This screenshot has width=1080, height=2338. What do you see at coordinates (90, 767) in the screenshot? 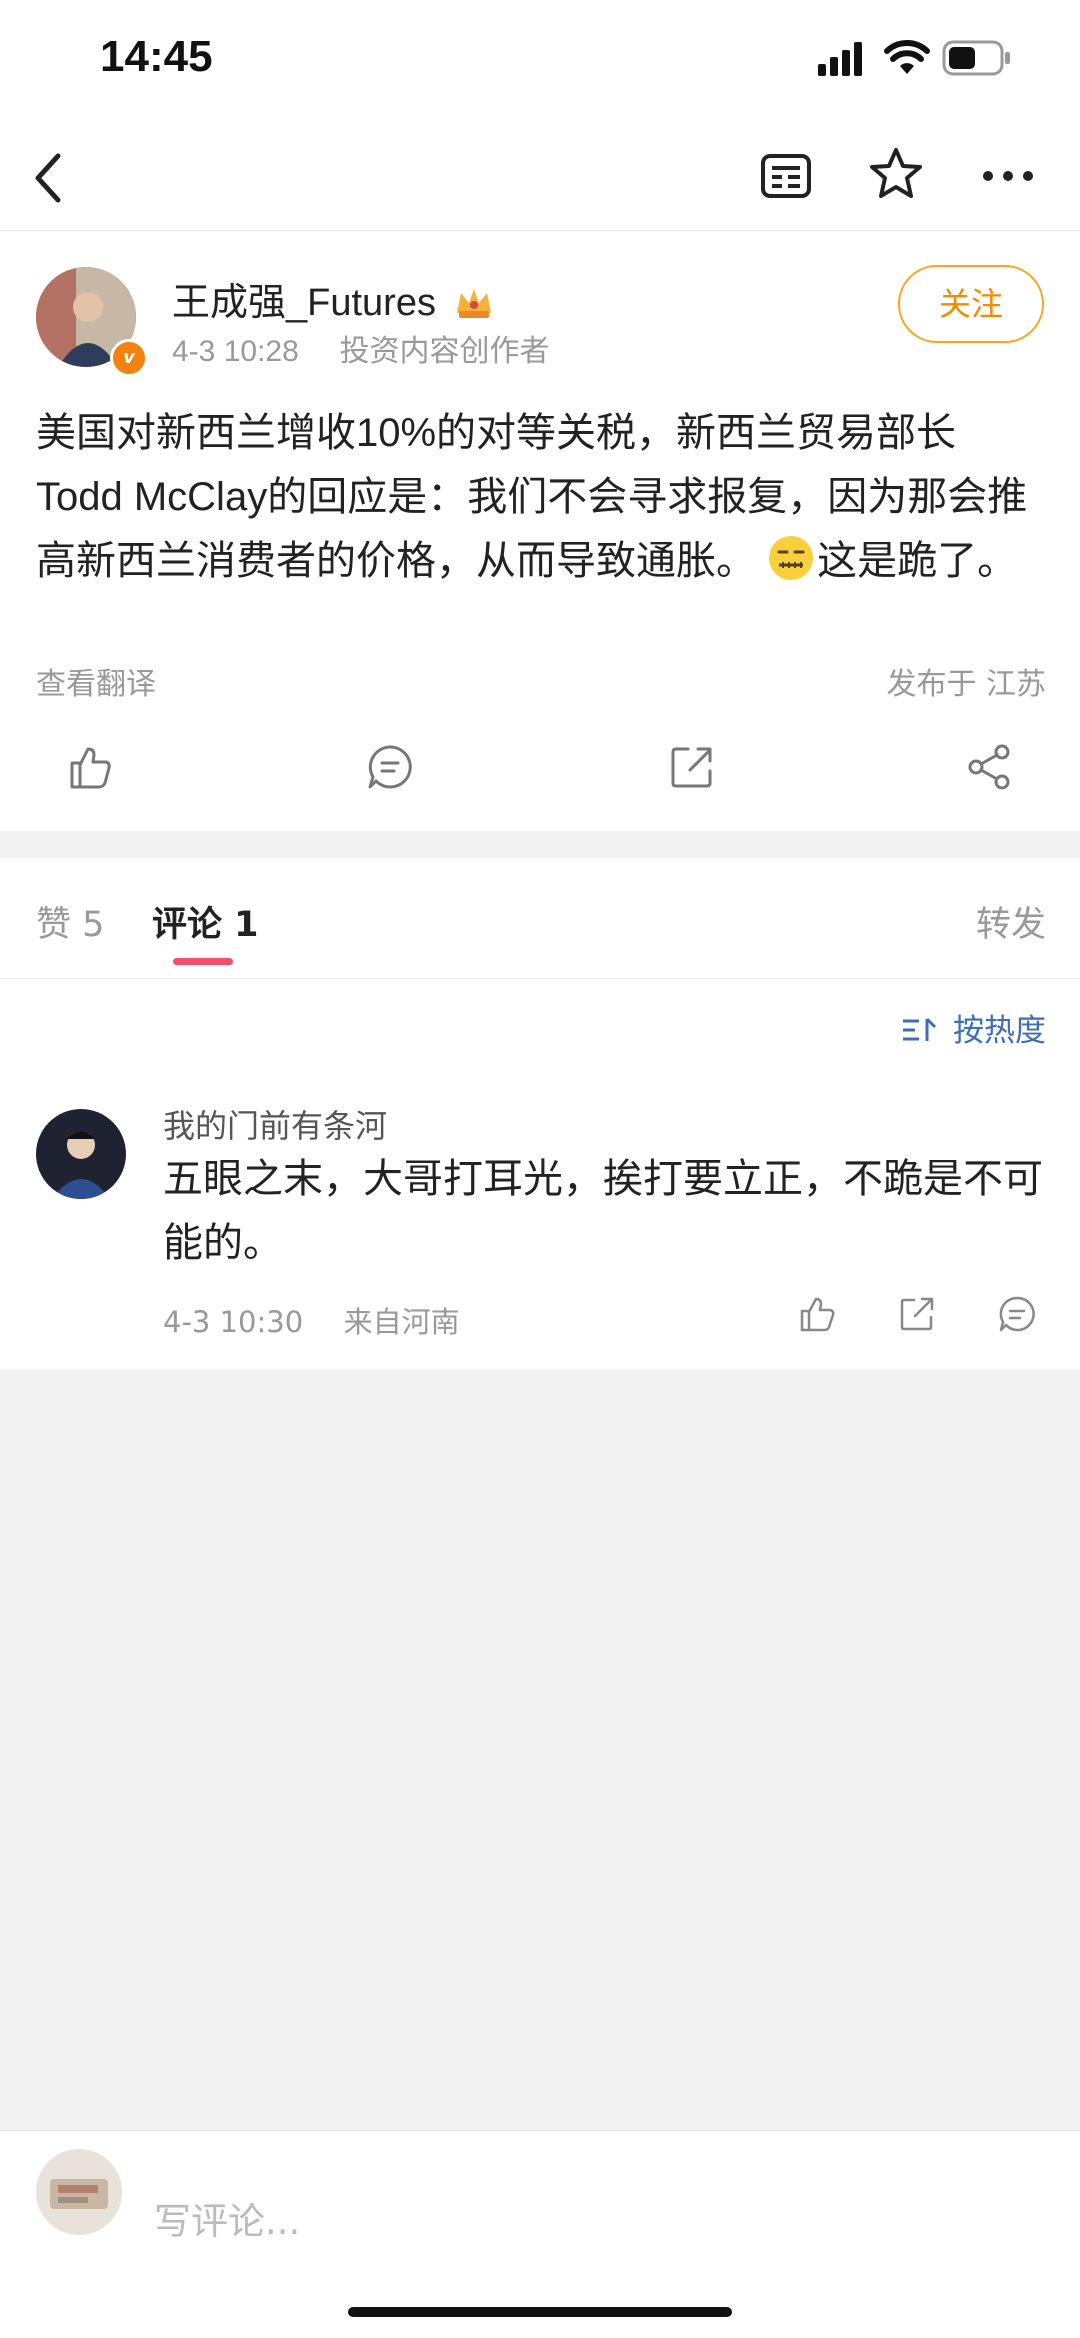
I see `like-icon` at bounding box center [90, 767].